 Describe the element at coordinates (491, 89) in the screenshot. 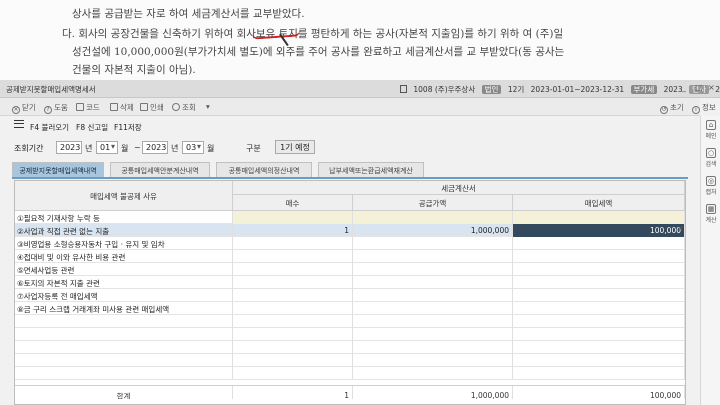

I see `corp-badge: 법인` at that location.